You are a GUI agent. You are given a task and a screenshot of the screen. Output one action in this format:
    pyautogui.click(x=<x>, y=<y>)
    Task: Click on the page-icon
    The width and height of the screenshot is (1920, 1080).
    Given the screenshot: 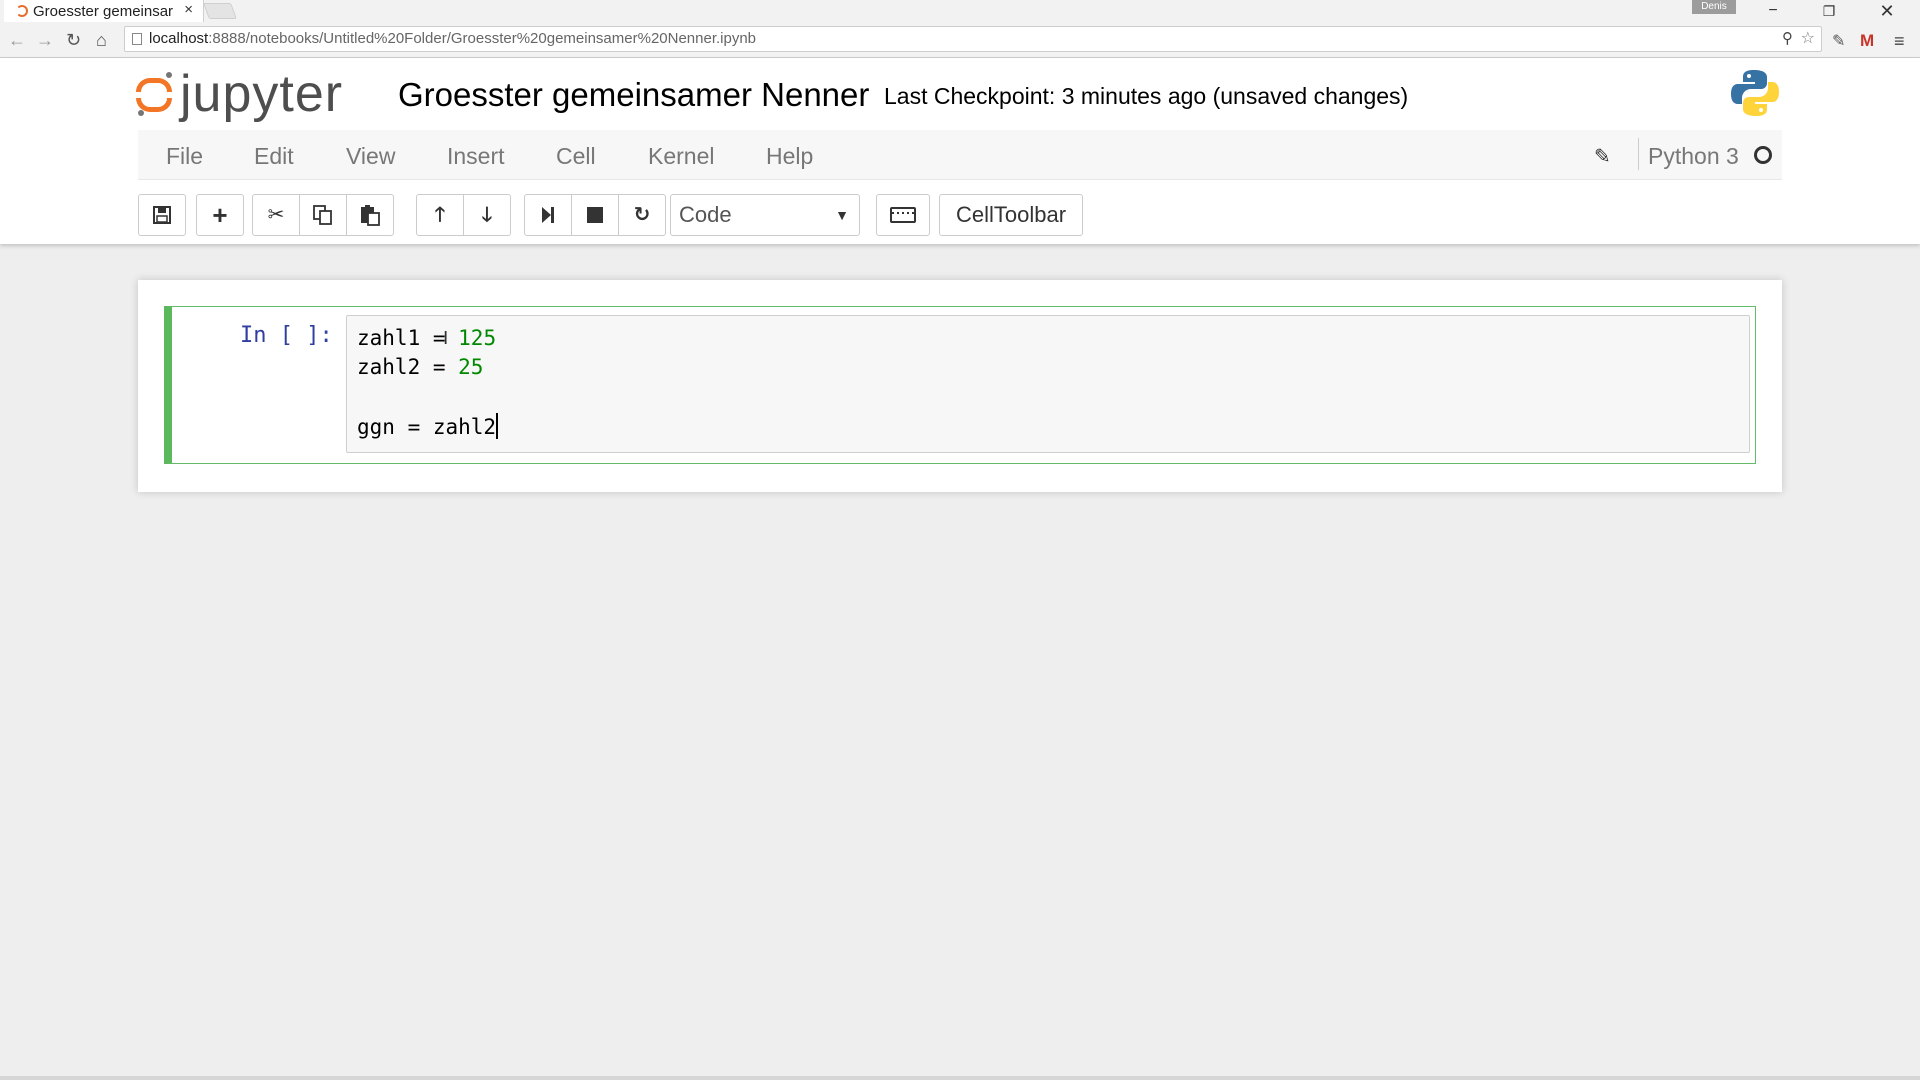 What is the action you would take?
    pyautogui.click(x=137, y=39)
    